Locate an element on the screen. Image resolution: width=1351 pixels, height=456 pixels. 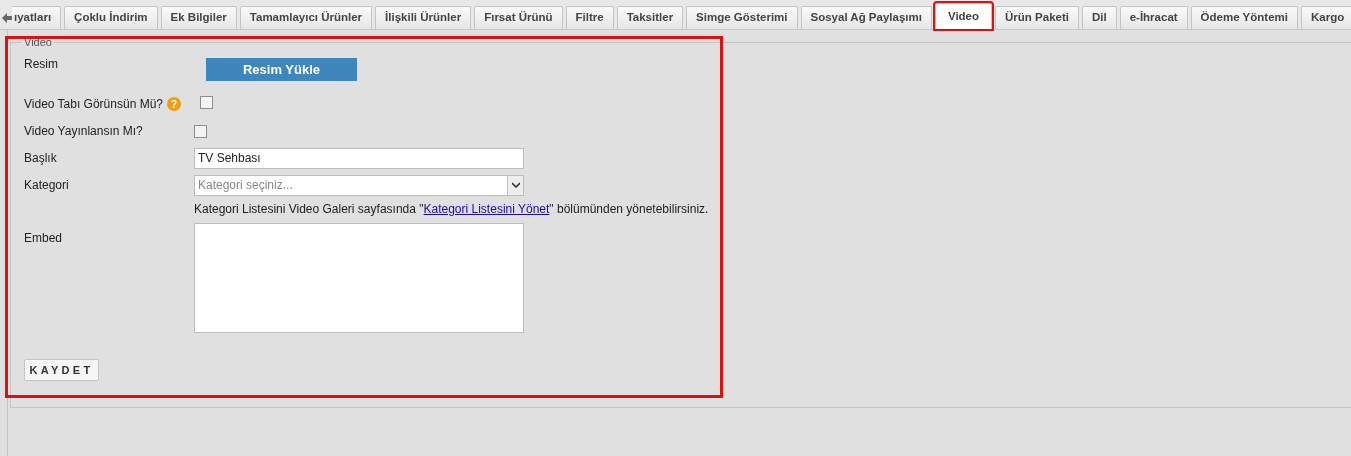
title-field: TV Sehbası is located at coordinates (359, 158).